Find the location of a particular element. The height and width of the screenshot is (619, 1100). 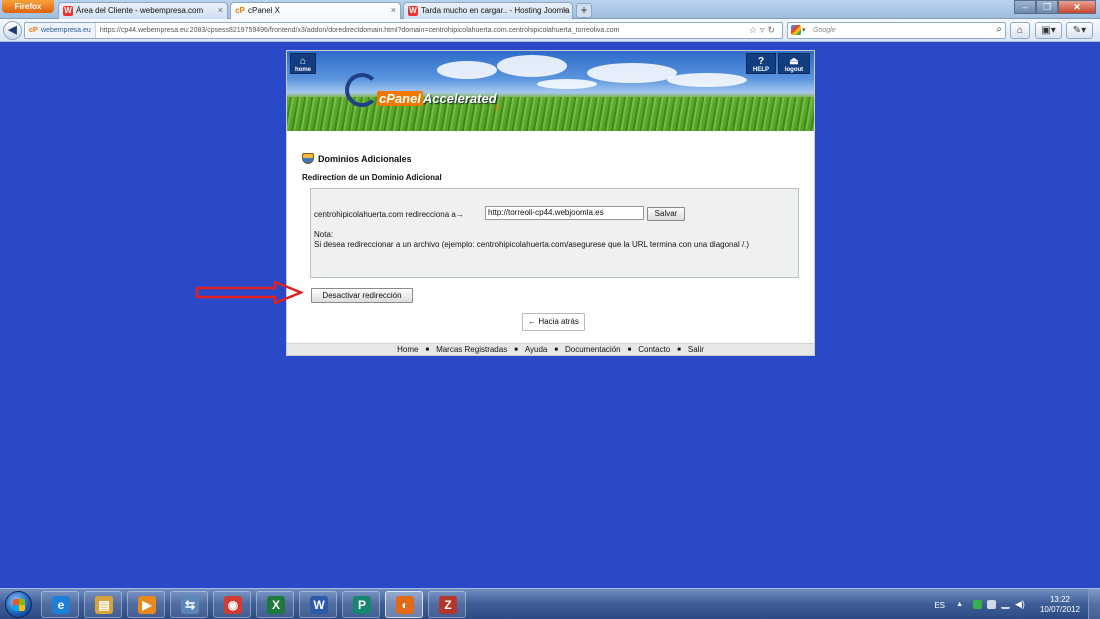

firefox-icon: ◐ is located at coordinates (405, 605).